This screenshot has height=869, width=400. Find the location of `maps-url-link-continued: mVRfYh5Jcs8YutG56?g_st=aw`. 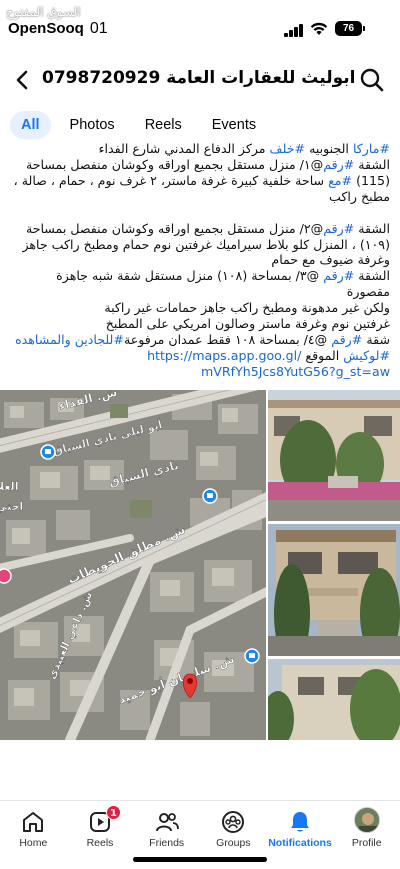

maps-url-link-continued: mVRfYh5Jcs8YutG56?g_st=aw is located at coordinates (295, 371).